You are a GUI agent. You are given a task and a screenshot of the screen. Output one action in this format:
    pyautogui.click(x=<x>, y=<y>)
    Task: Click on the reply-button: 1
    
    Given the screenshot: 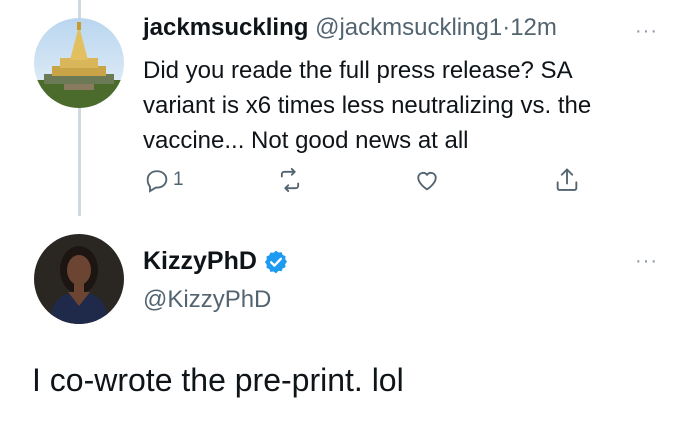 What is the action you would take?
    pyautogui.click(x=163, y=180)
    